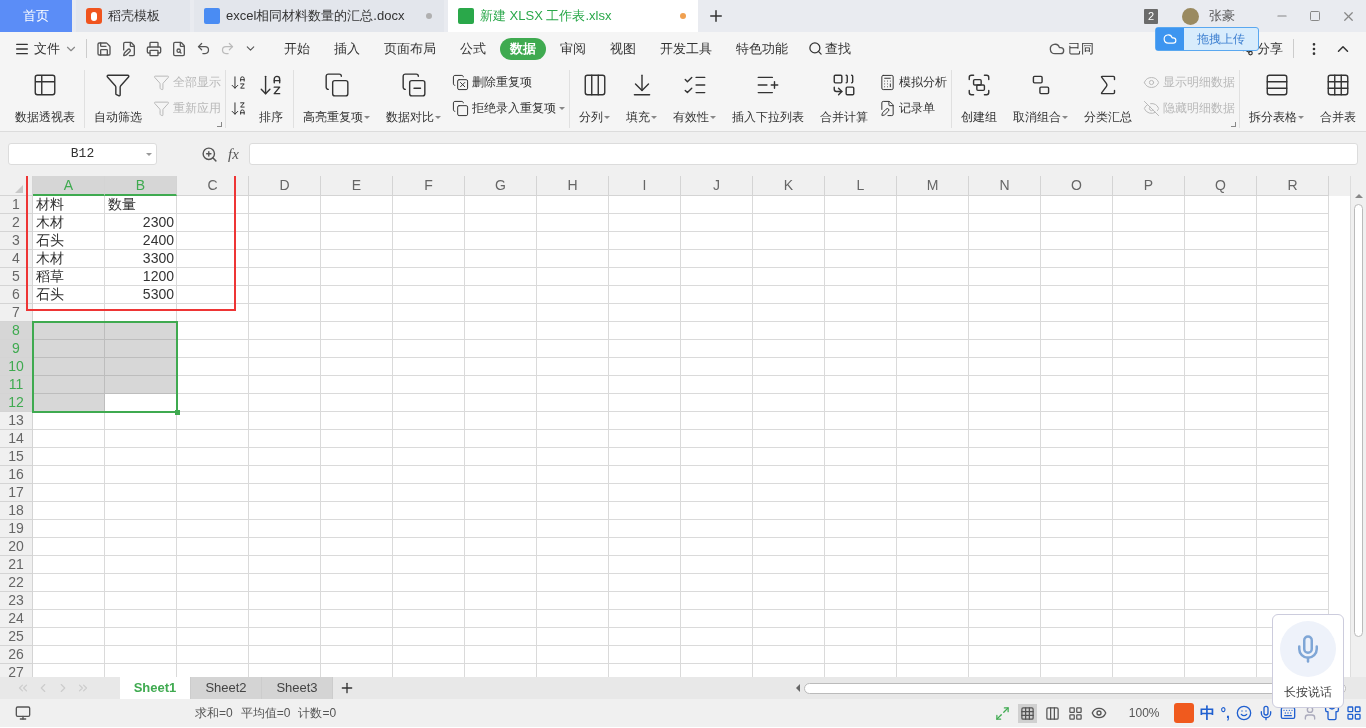 Image resolution: width=1366 pixels, height=728 pixels. I want to click on restore-icon, so click(1315, 16).